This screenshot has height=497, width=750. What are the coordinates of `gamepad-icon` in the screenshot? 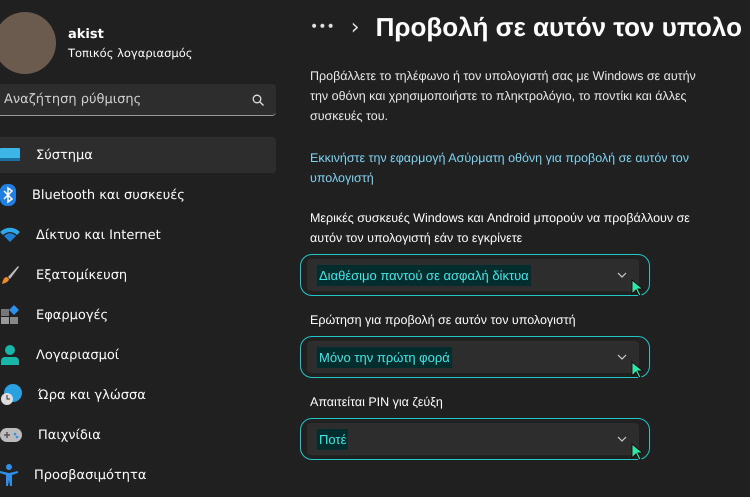 It's located at (11, 435).